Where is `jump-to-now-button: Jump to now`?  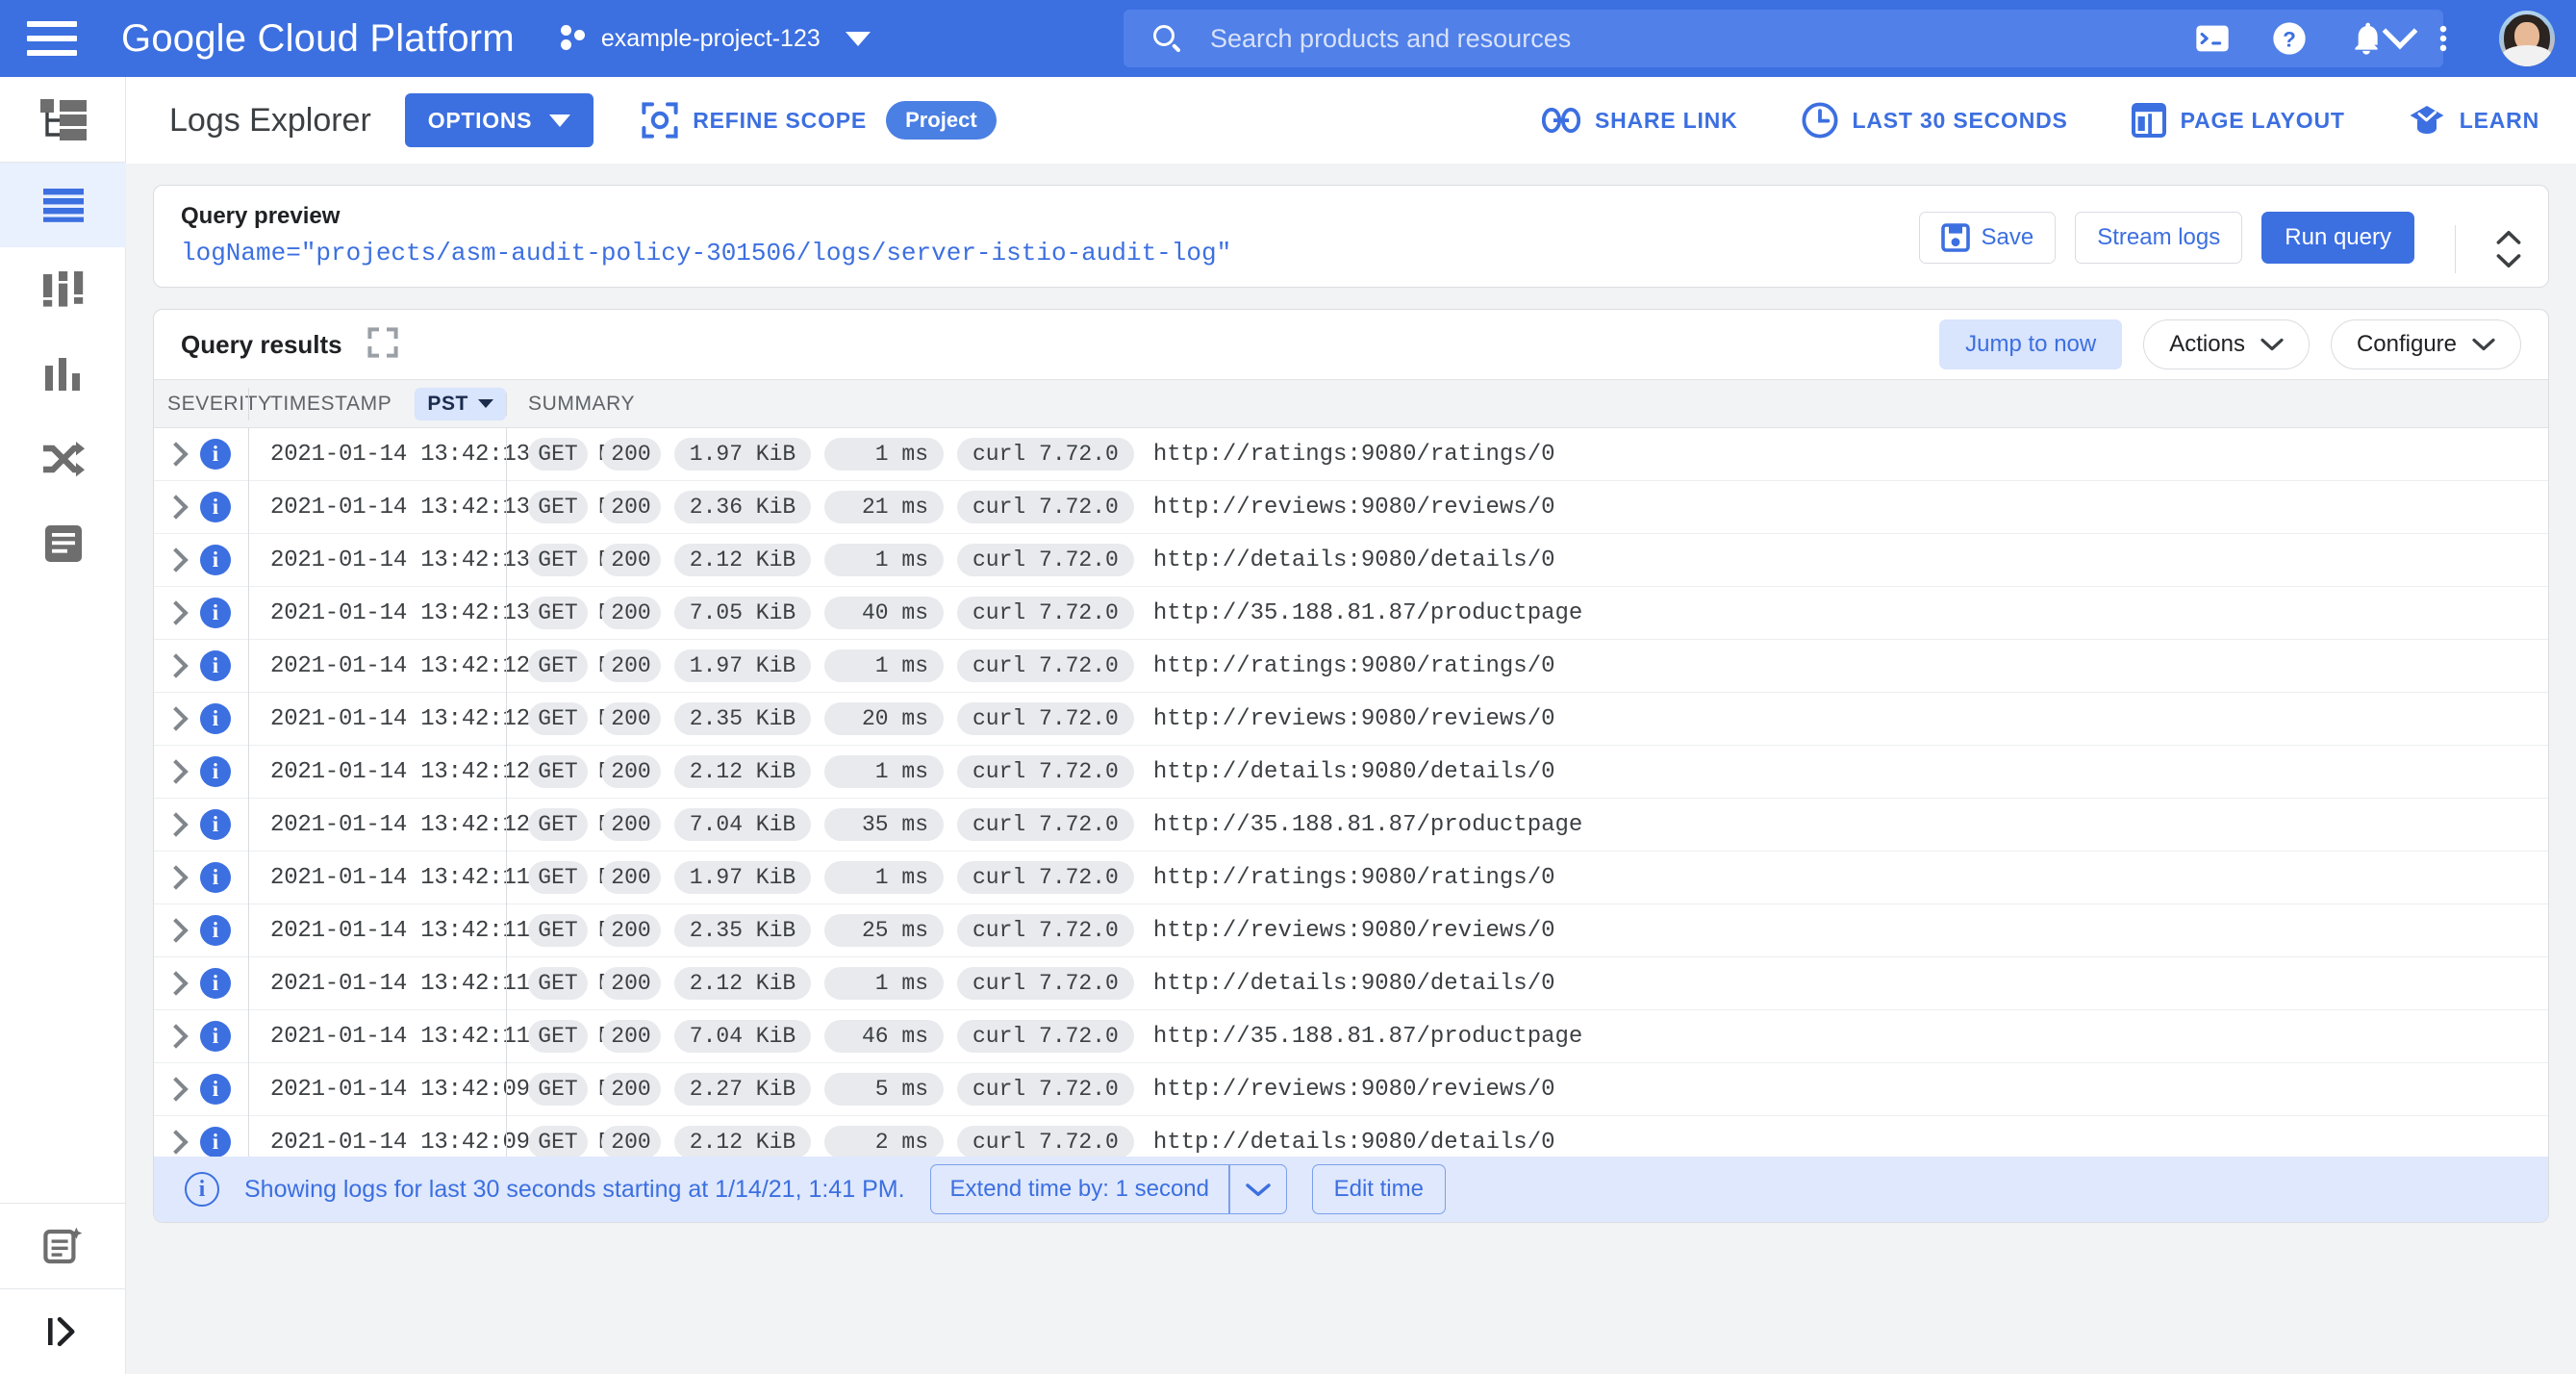 jump-to-now-button: Jump to now is located at coordinates (2031, 344).